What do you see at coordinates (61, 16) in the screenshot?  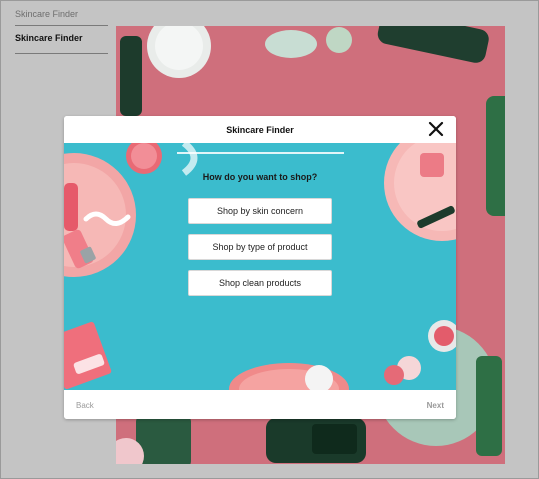 I see `breadcrumb-link: Skincare Finder` at bounding box center [61, 16].